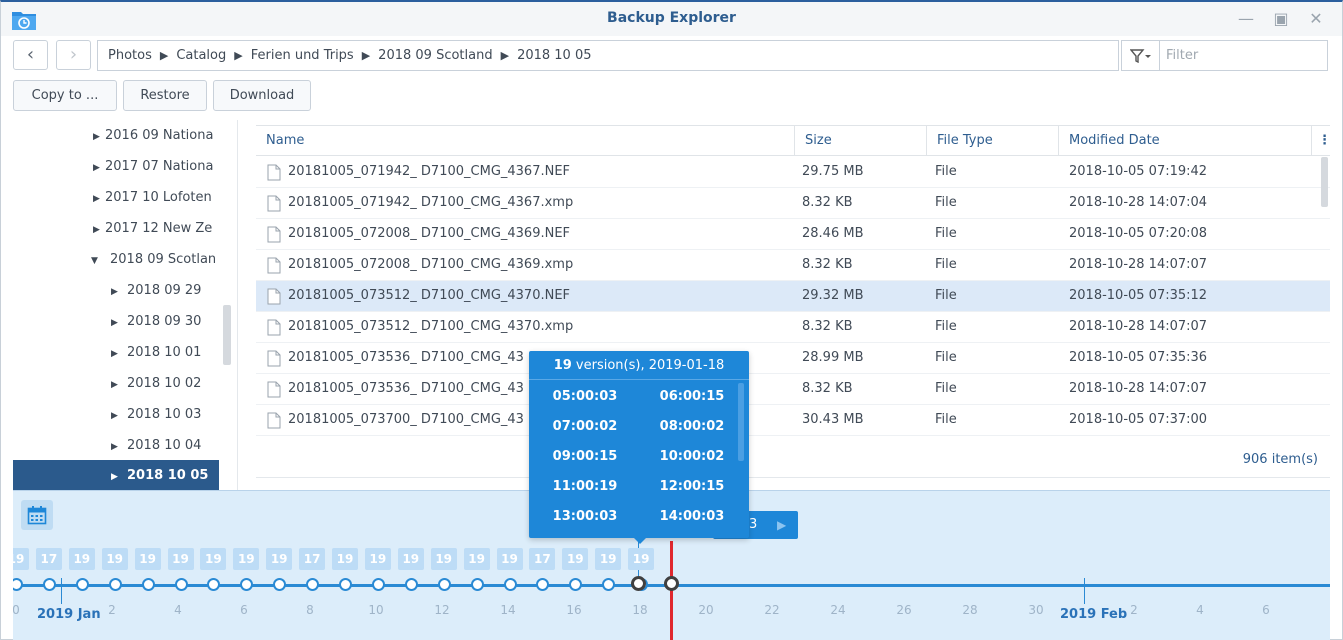  I want to click on file-size: 8.32 KB, so click(827, 388).